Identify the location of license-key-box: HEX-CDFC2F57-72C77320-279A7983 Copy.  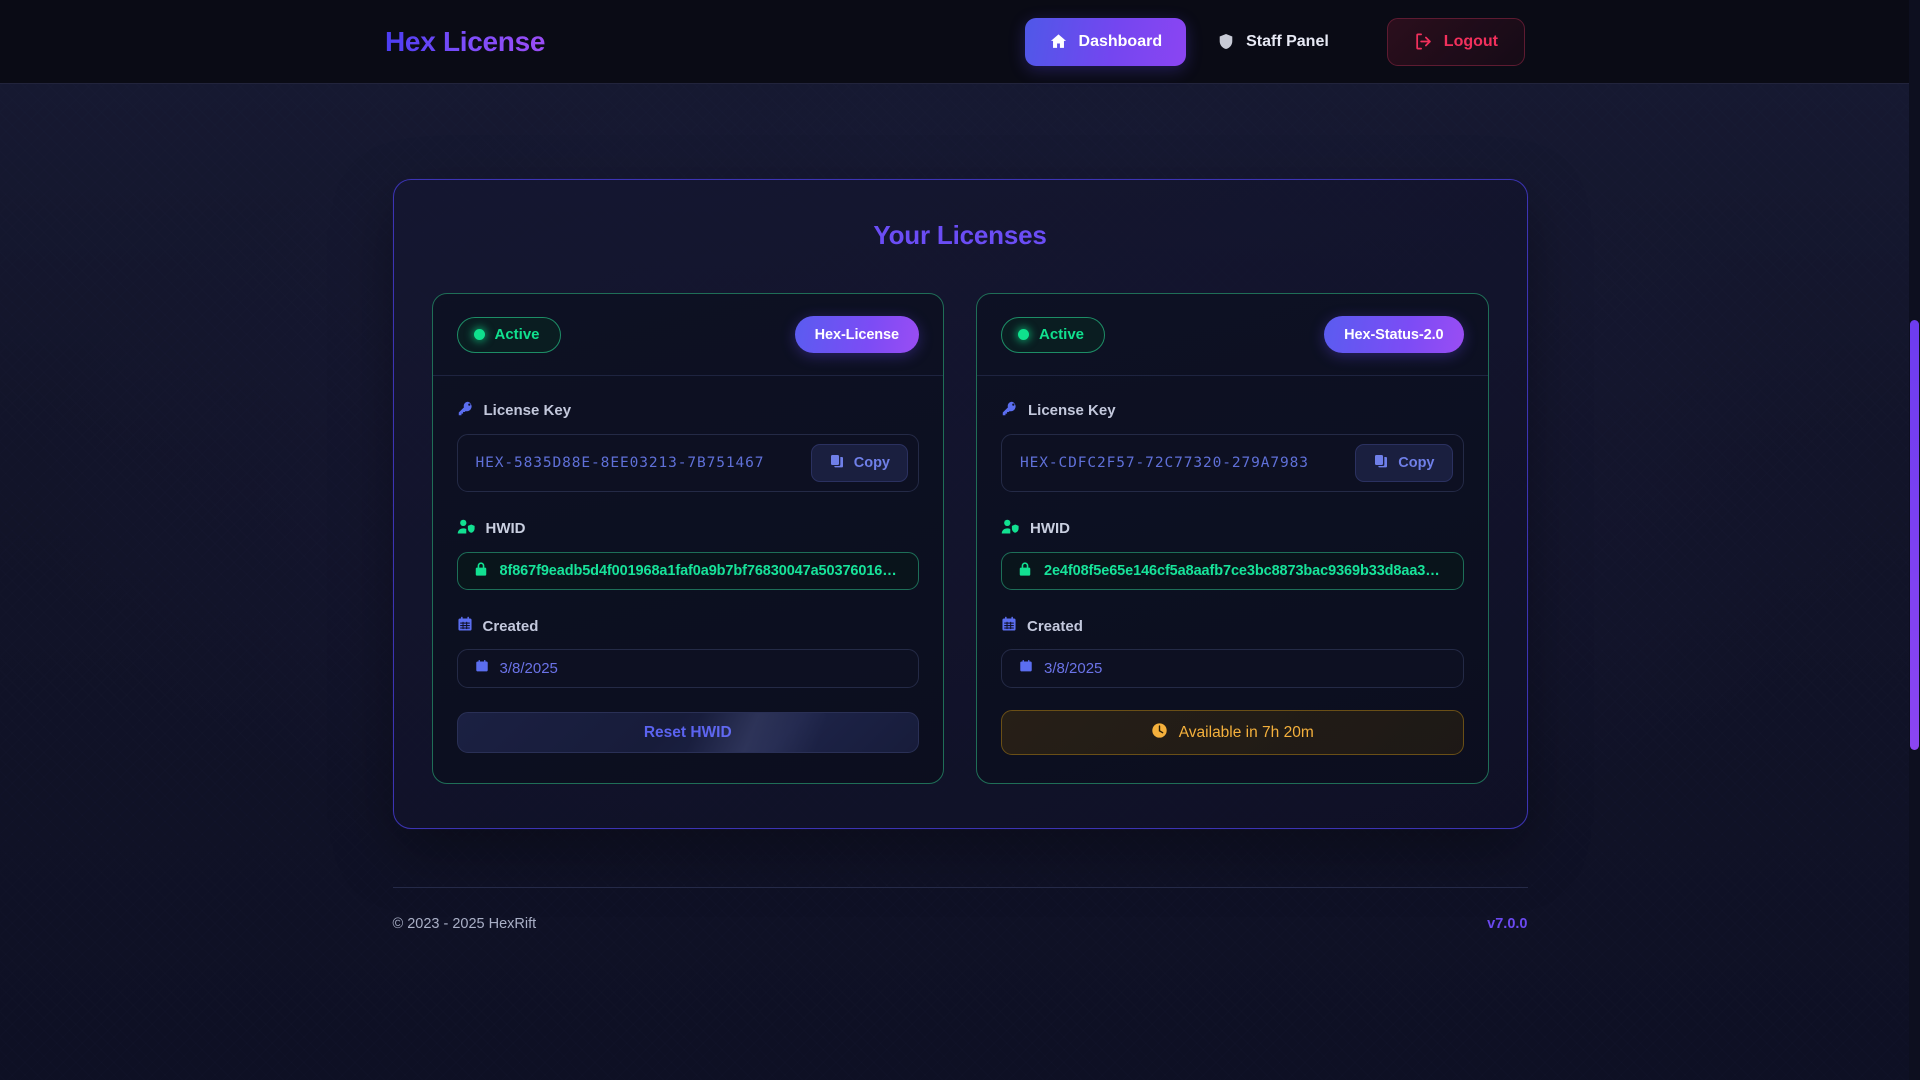
(1232, 463).